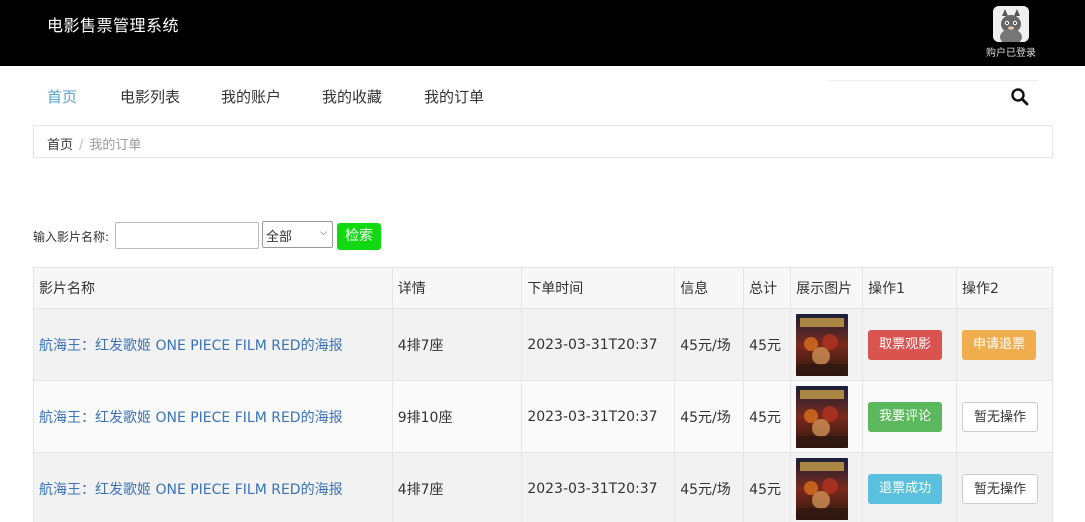 The height and width of the screenshot is (522, 1085). I want to click on column-header: 影片名称, so click(213, 288).